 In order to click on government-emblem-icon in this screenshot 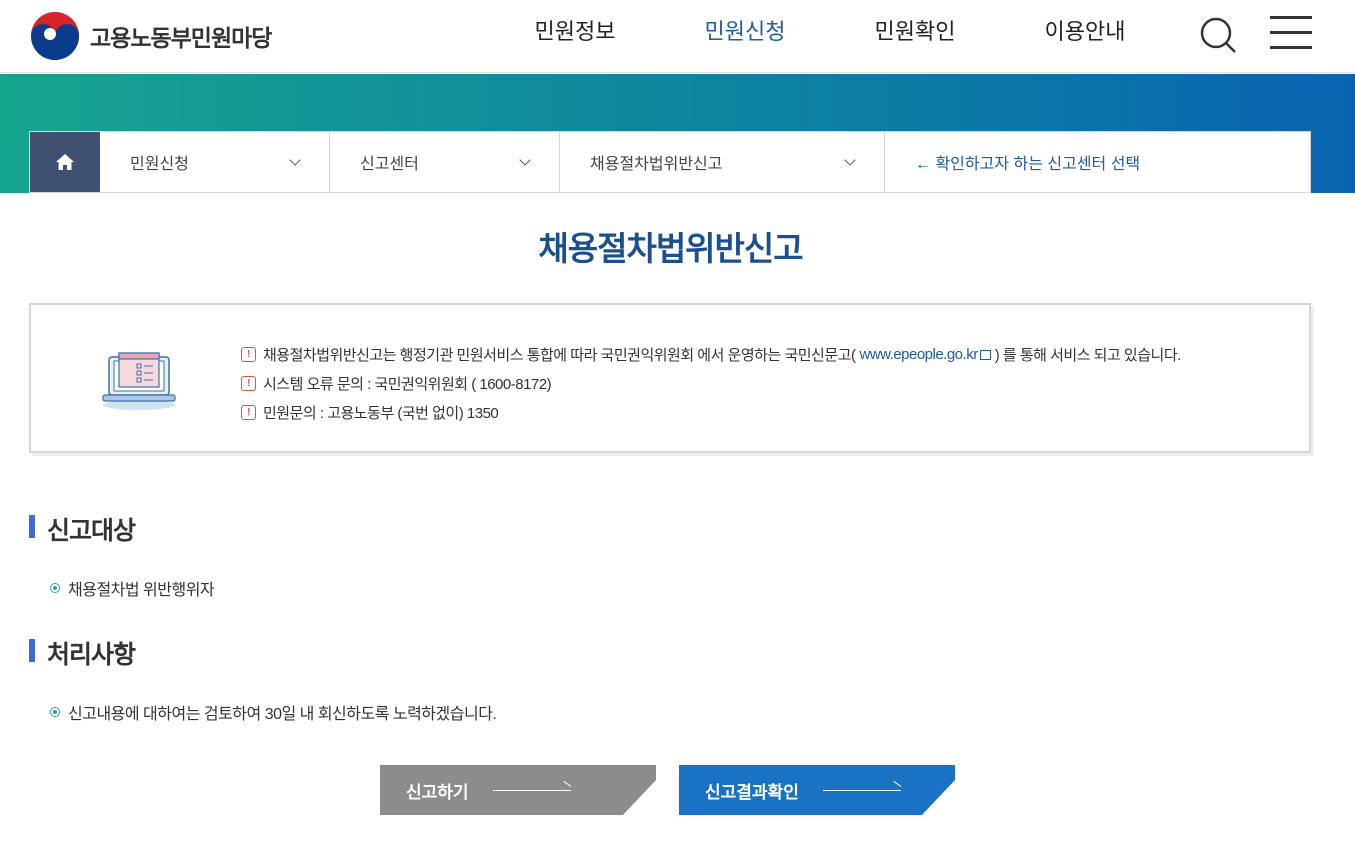, I will do `click(55, 36)`.